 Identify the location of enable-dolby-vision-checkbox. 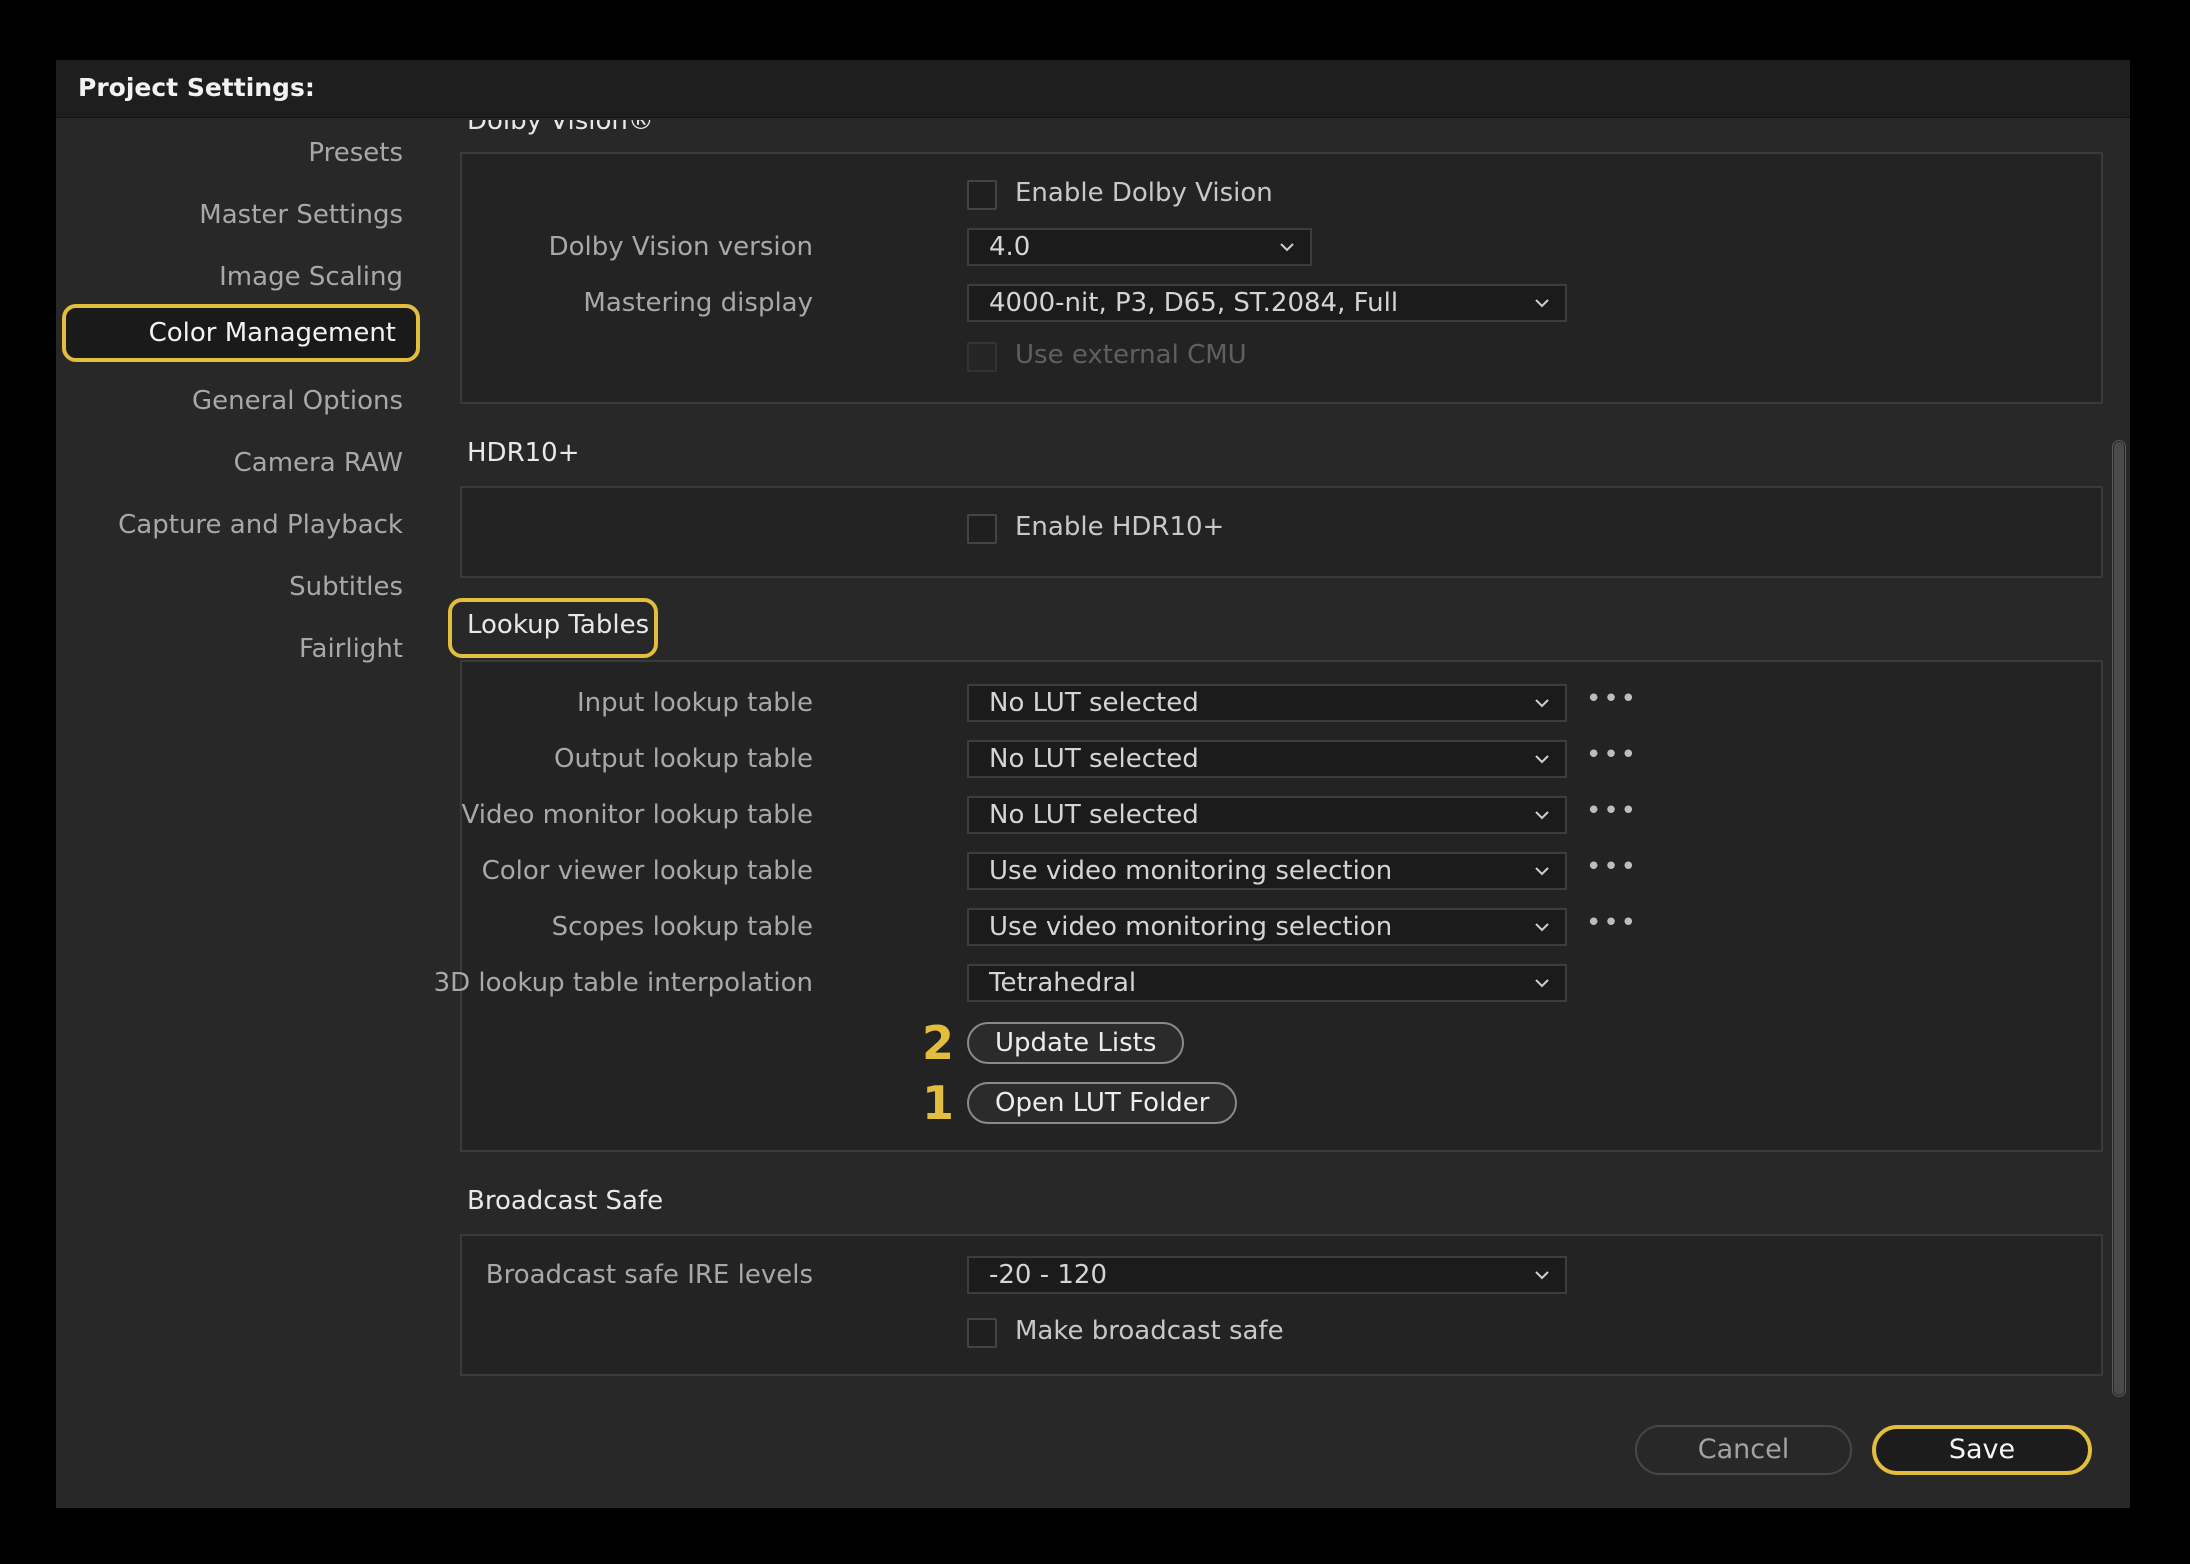
(982, 195).